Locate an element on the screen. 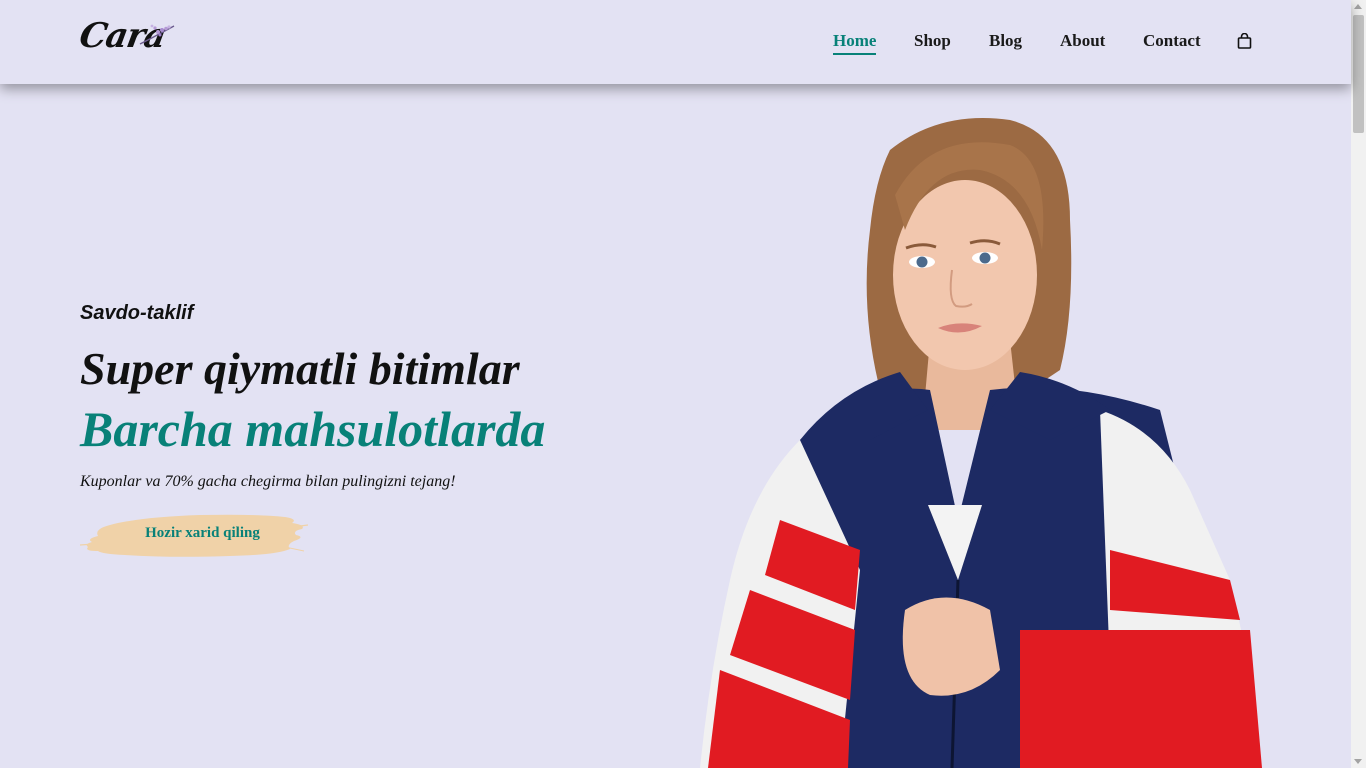 Image resolution: width=1366 pixels, height=768 pixels. hero-subtitle: Savdo-taklif is located at coordinates (137, 313).